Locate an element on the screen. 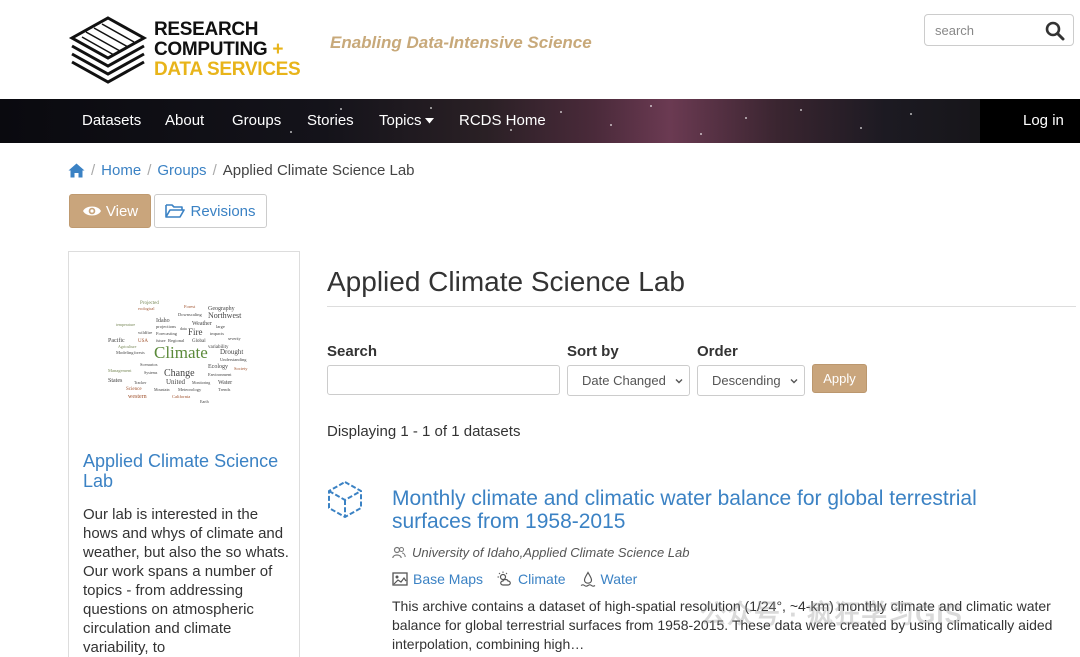  wordcloud-word: large is located at coordinates (220, 326).